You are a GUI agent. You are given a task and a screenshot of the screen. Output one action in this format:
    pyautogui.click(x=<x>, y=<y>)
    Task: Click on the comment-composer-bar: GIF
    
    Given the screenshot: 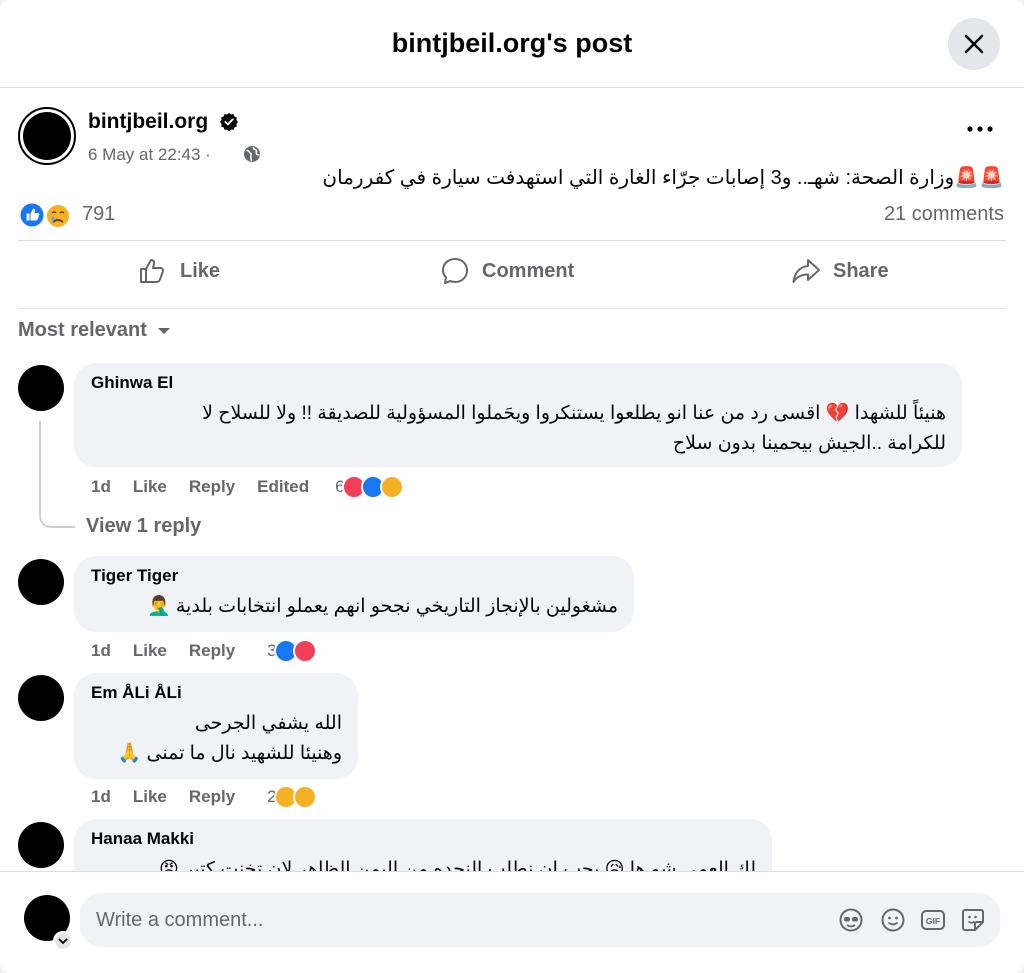 What is the action you would take?
    pyautogui.click(x=512, y=922)
    